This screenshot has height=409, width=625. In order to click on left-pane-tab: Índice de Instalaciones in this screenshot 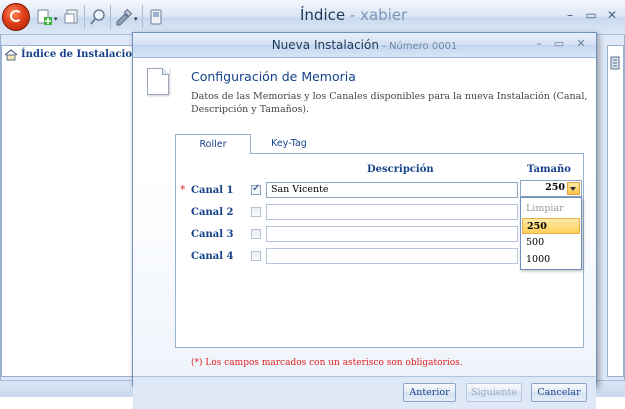, I will do `click(68, 55)`.